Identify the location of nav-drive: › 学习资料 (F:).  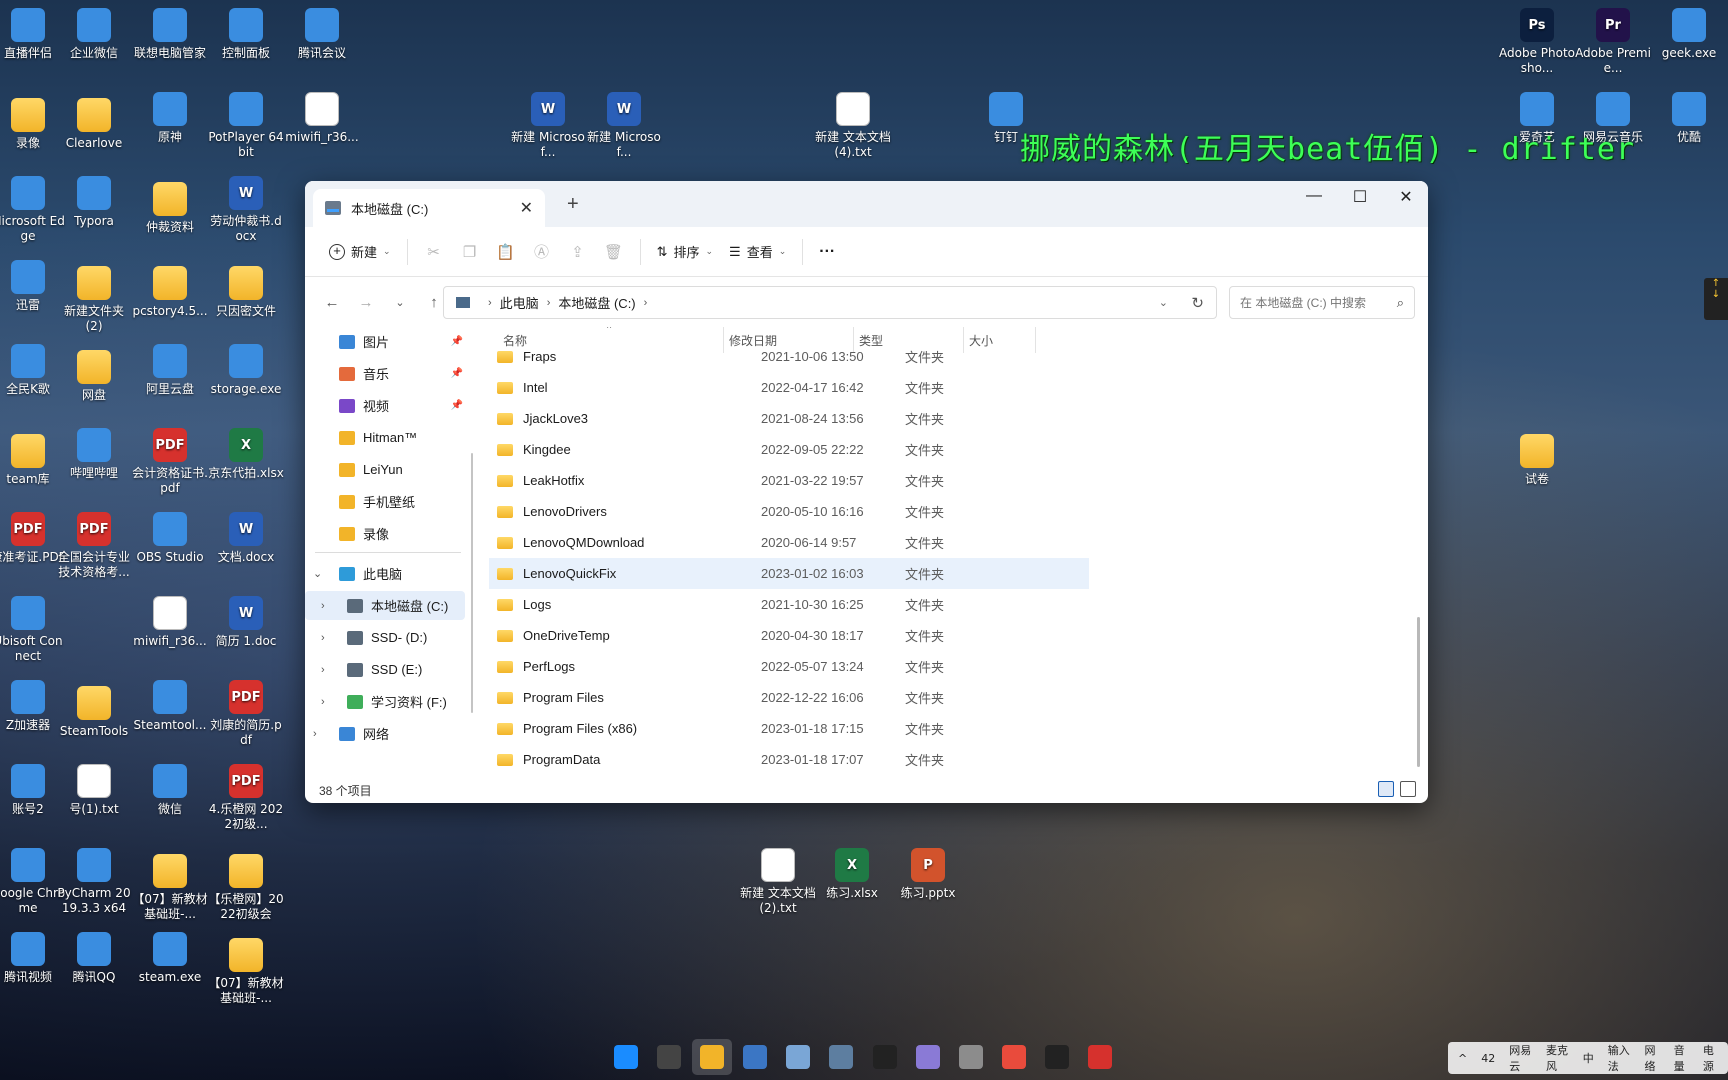
(385, 701).